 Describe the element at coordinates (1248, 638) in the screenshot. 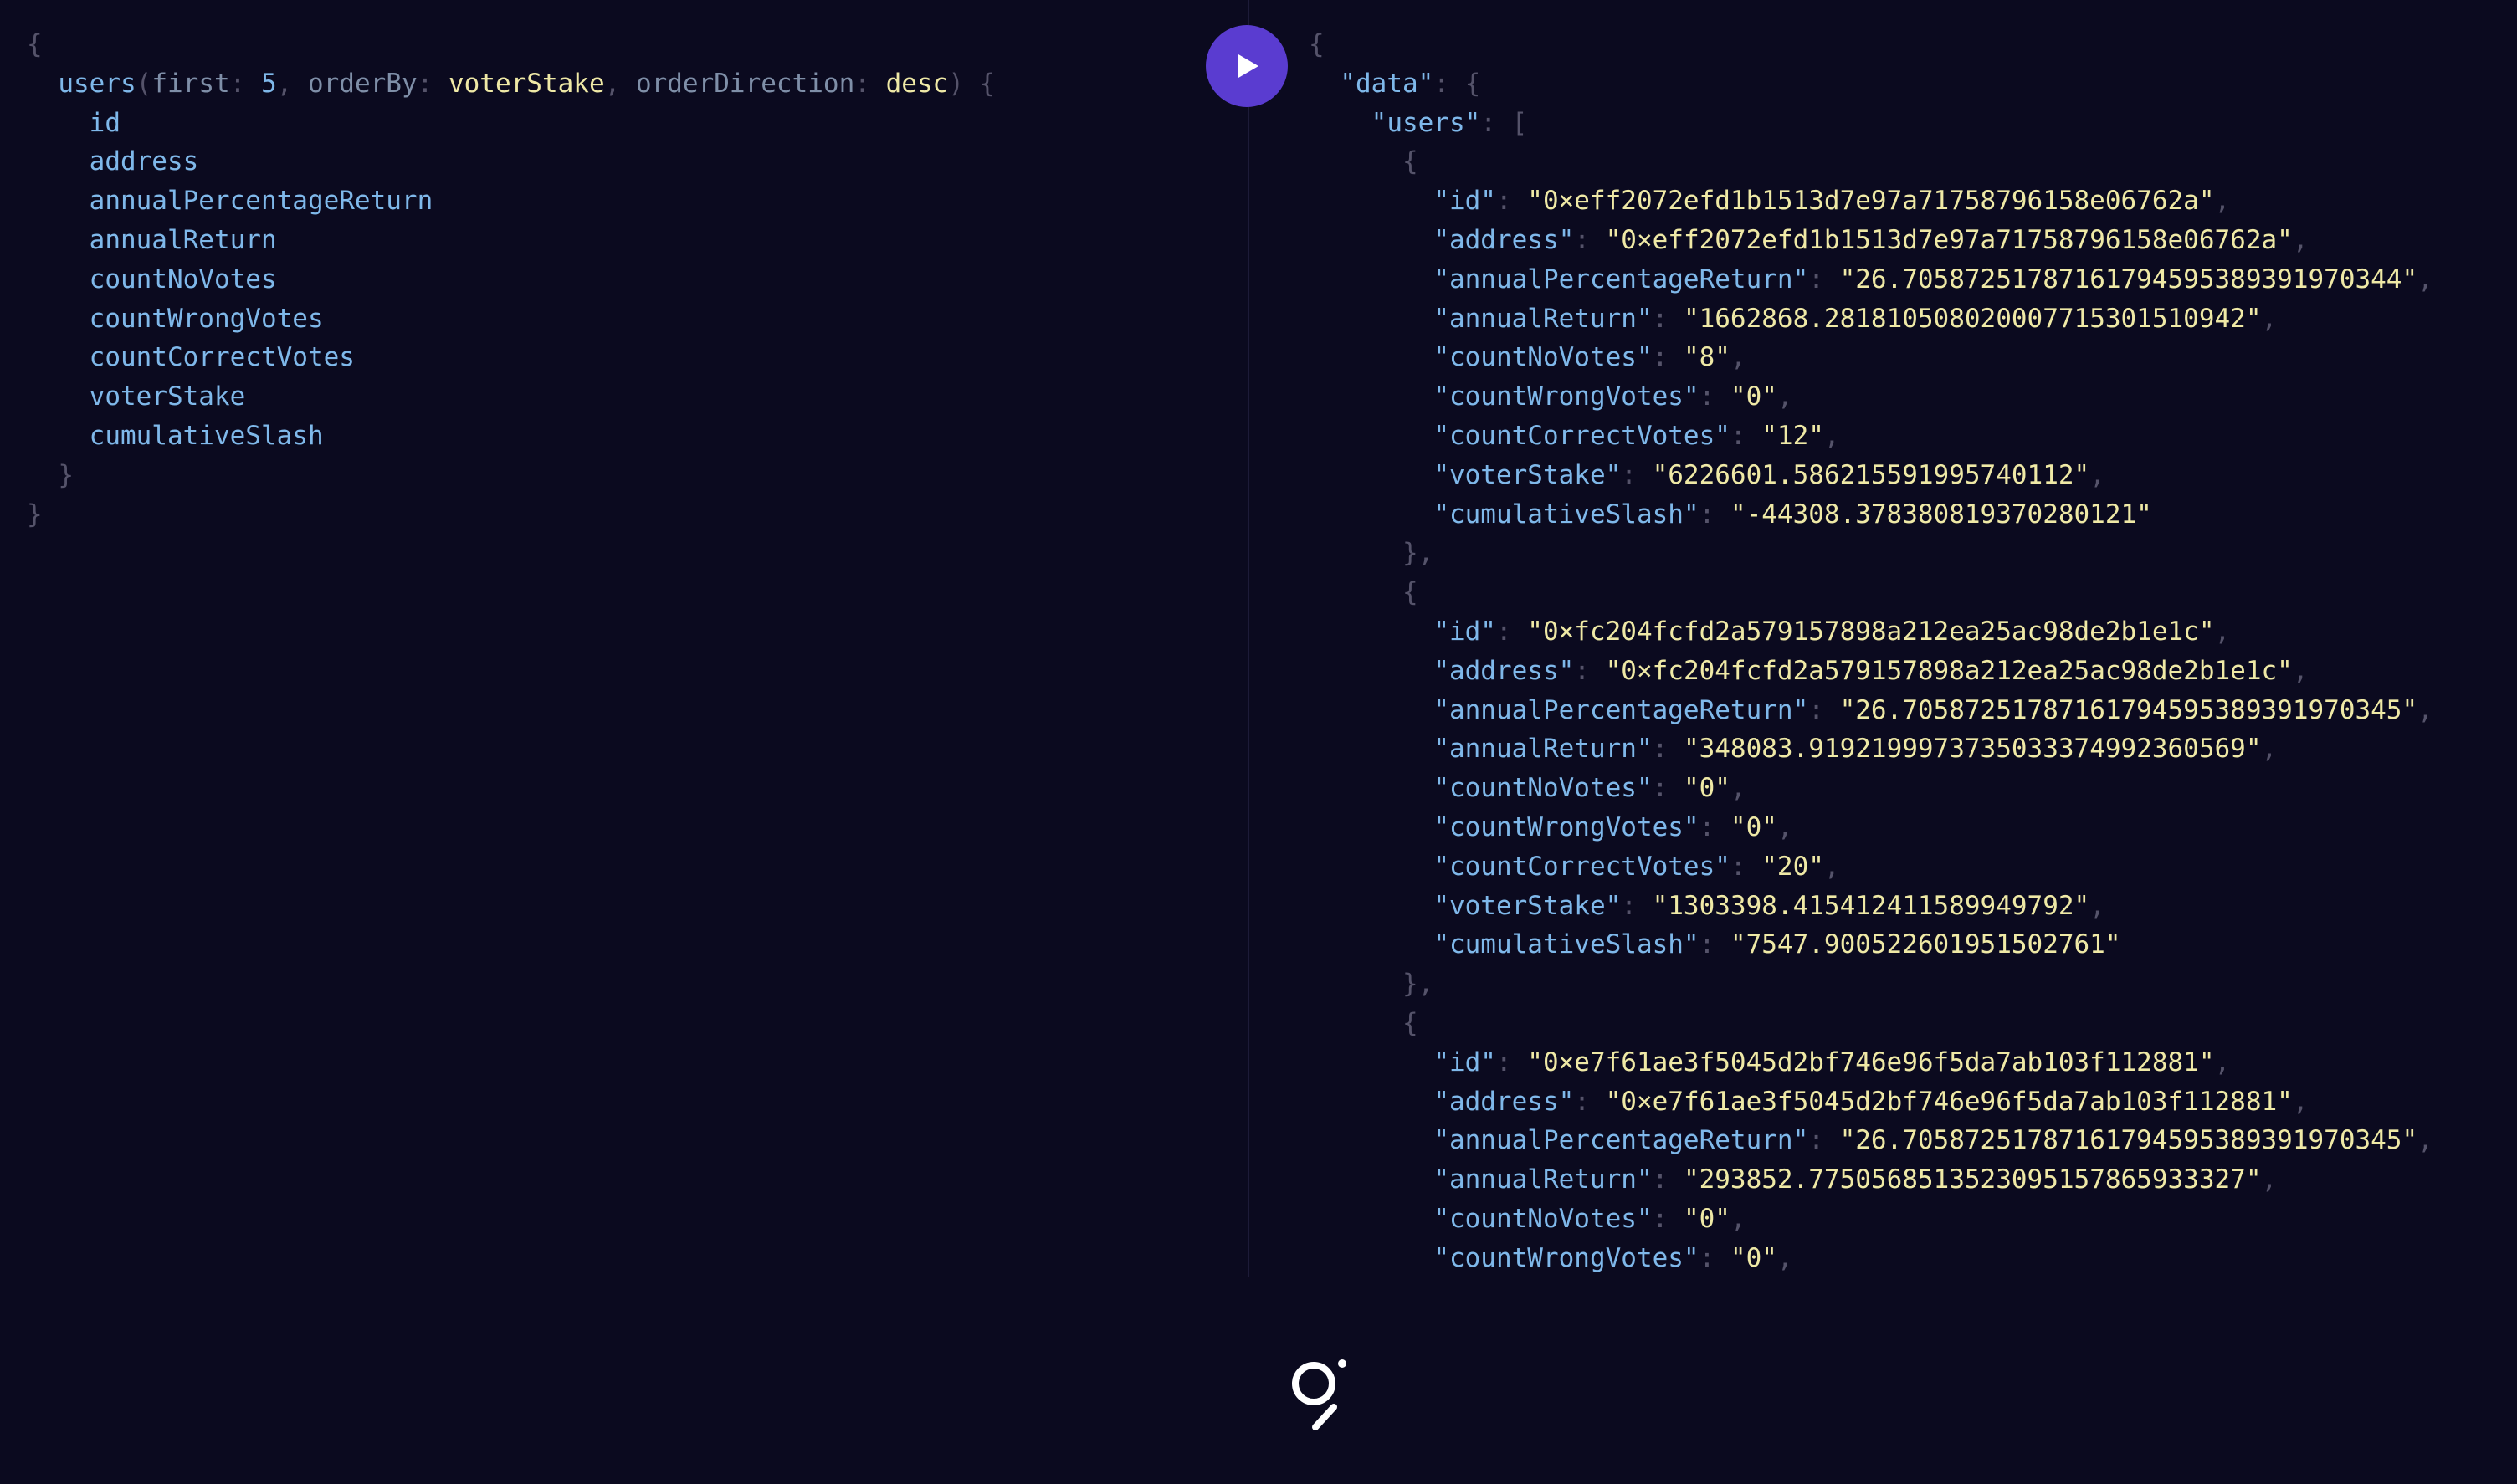

I see `pane-divider` at that location.